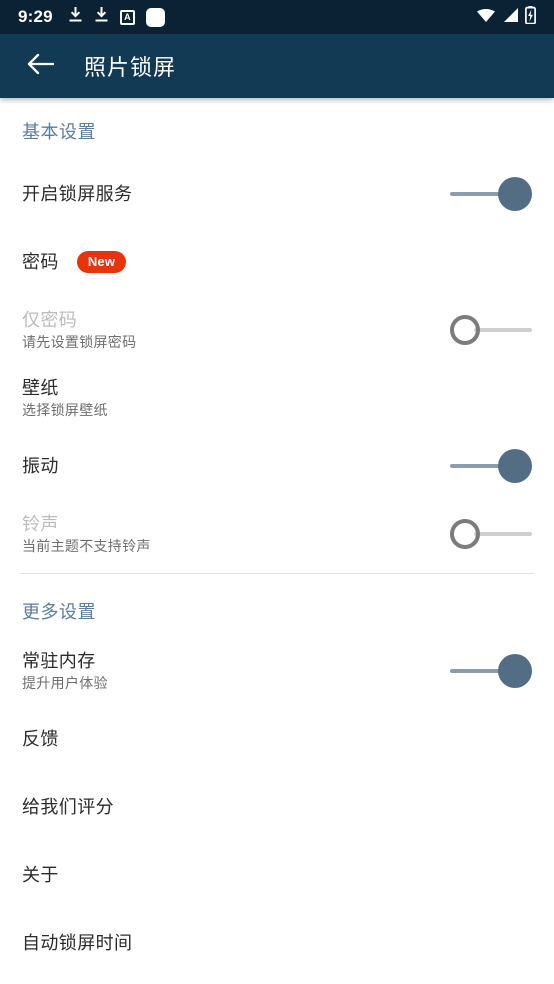 The width and height of the screenshot is (554, 984). I want to click on row-title: 常驻内存, so click(59, 660).